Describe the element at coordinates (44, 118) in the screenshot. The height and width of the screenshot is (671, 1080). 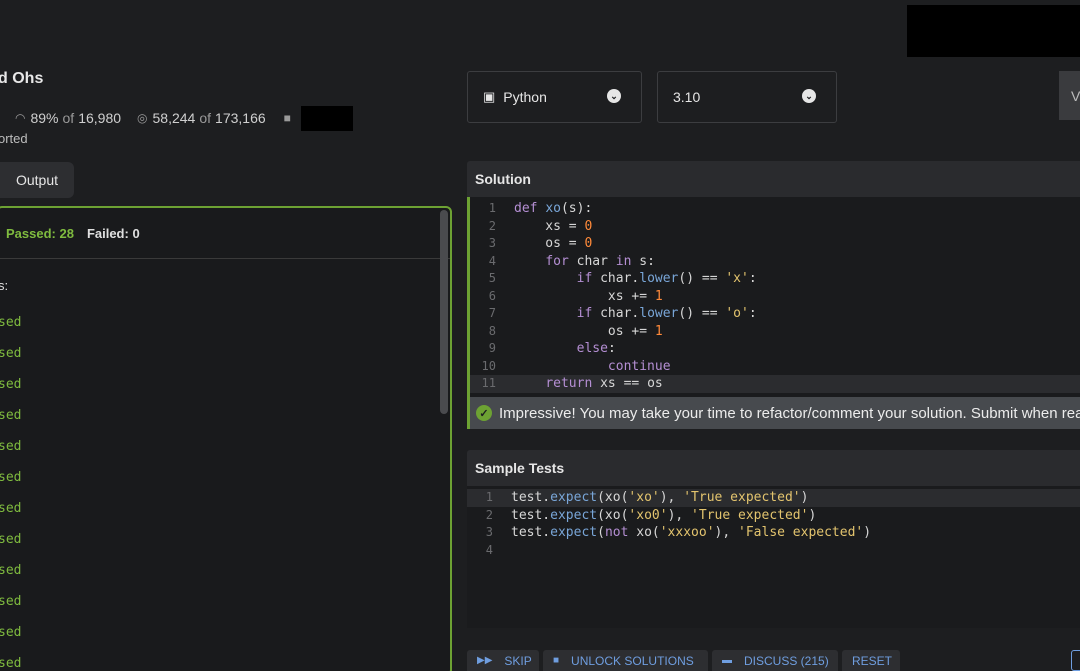
I see `satisfaction-value: 89%` at that location.